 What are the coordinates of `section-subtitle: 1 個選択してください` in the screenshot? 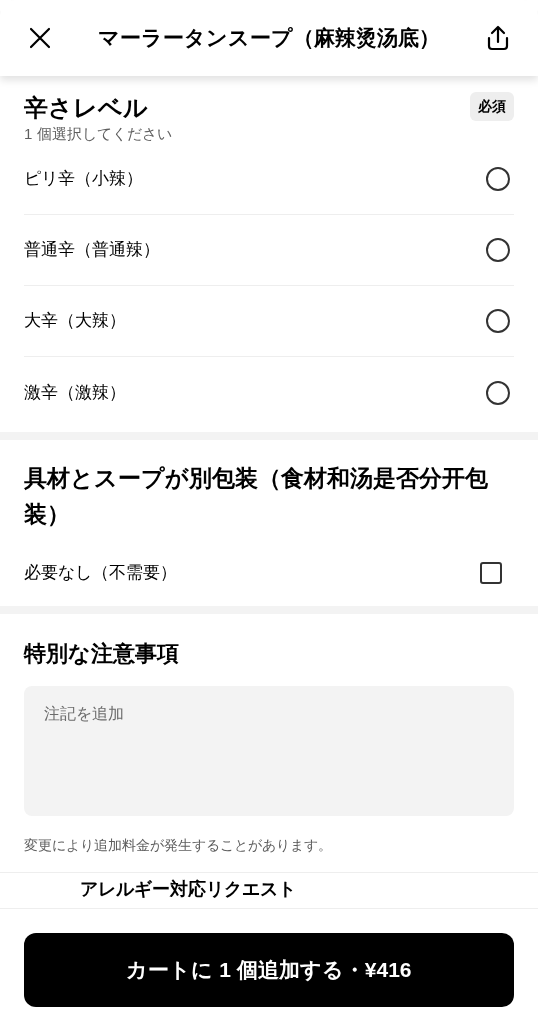 It's located at (98, 134).